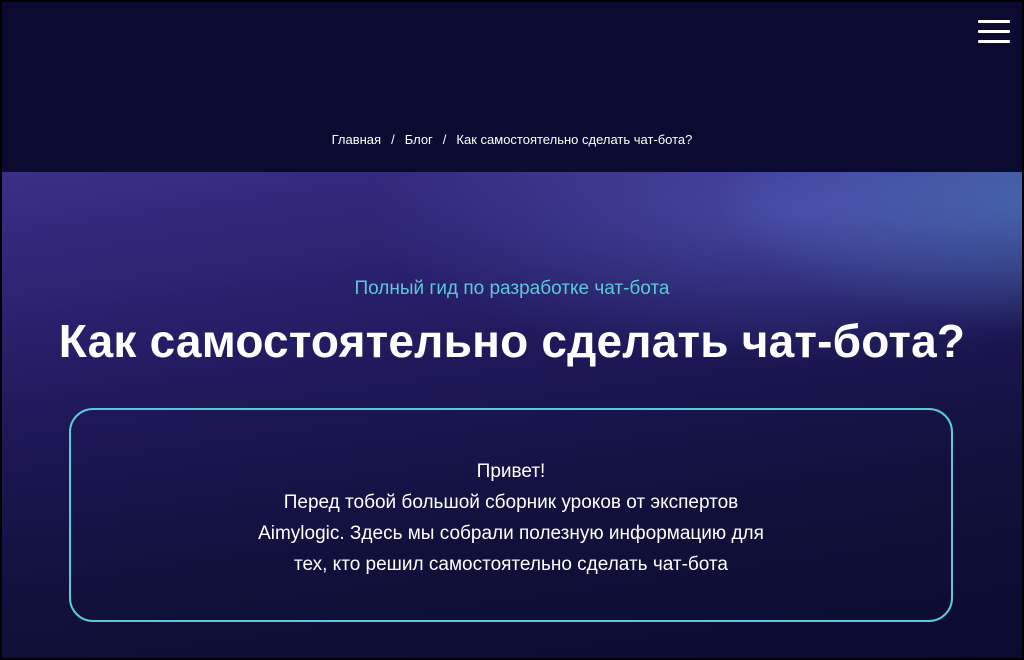 The image size is (1024, 660). I want to click on breadcrumb-current-page: Как самостоятельно сделать чат-бота?, so click(574, 139).